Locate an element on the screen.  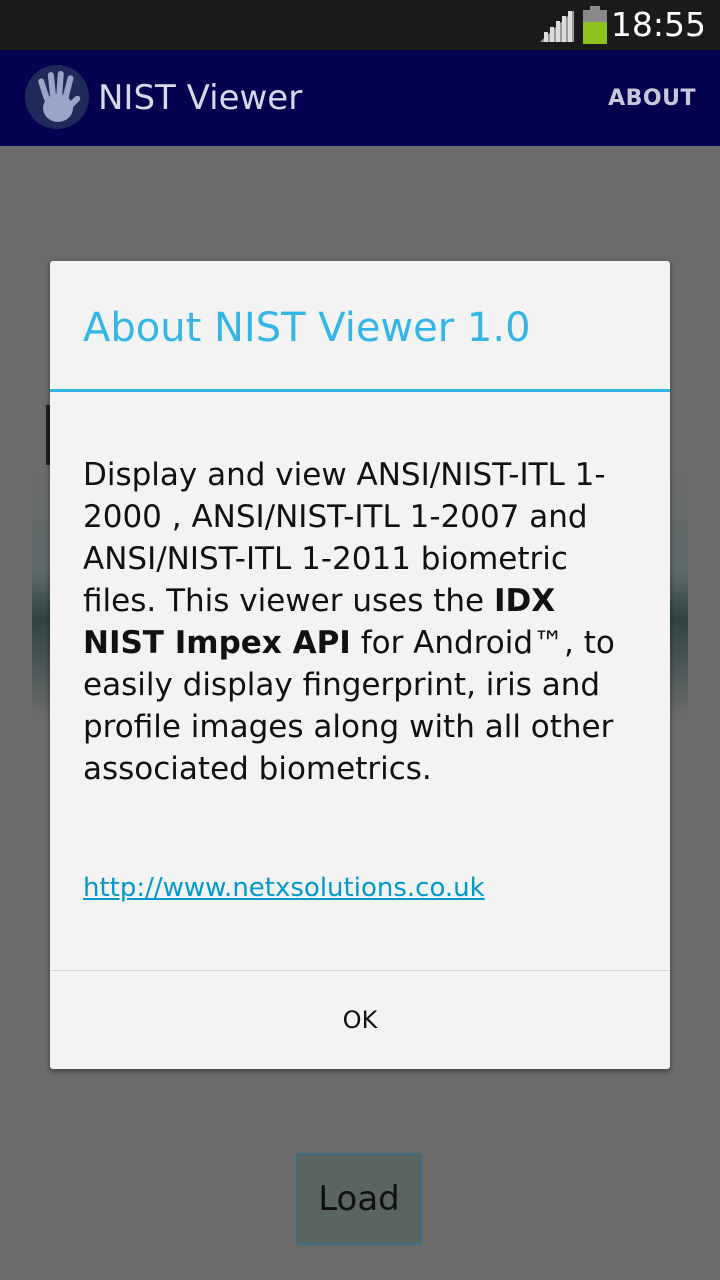
dialog-title: About NIST Viewer 1.0 is located at coordinates (307, 328).